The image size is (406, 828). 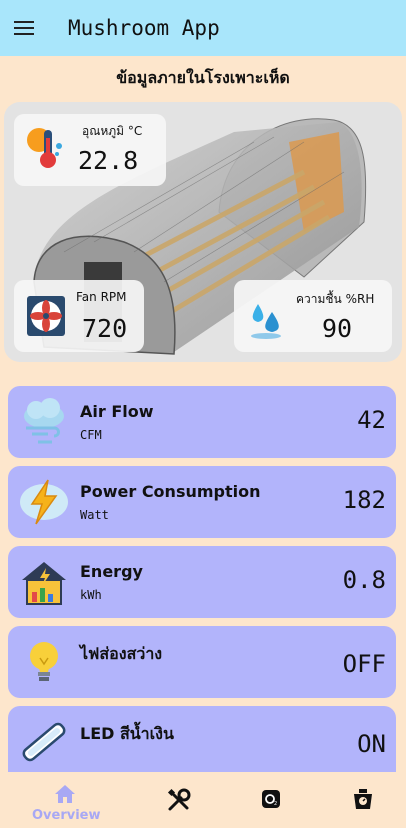 I want to click on humidity-card: ความชื้น %RH 90, so click(x=313, y=316).